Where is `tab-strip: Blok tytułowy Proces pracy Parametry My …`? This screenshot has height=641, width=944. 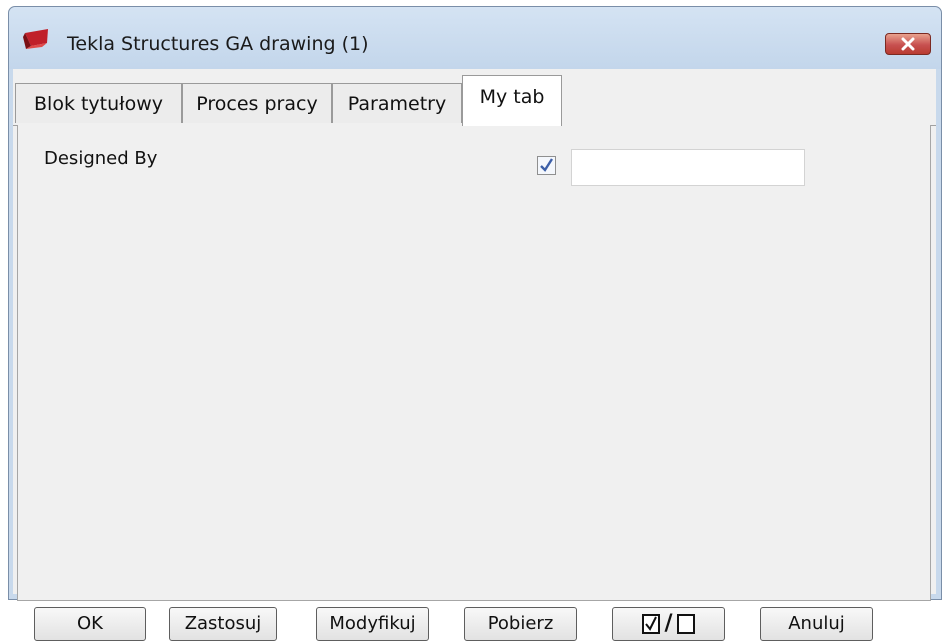 tab-strip: Blok tytułowy Proces pracy Parametry My … is located at coordinates (474, 97).